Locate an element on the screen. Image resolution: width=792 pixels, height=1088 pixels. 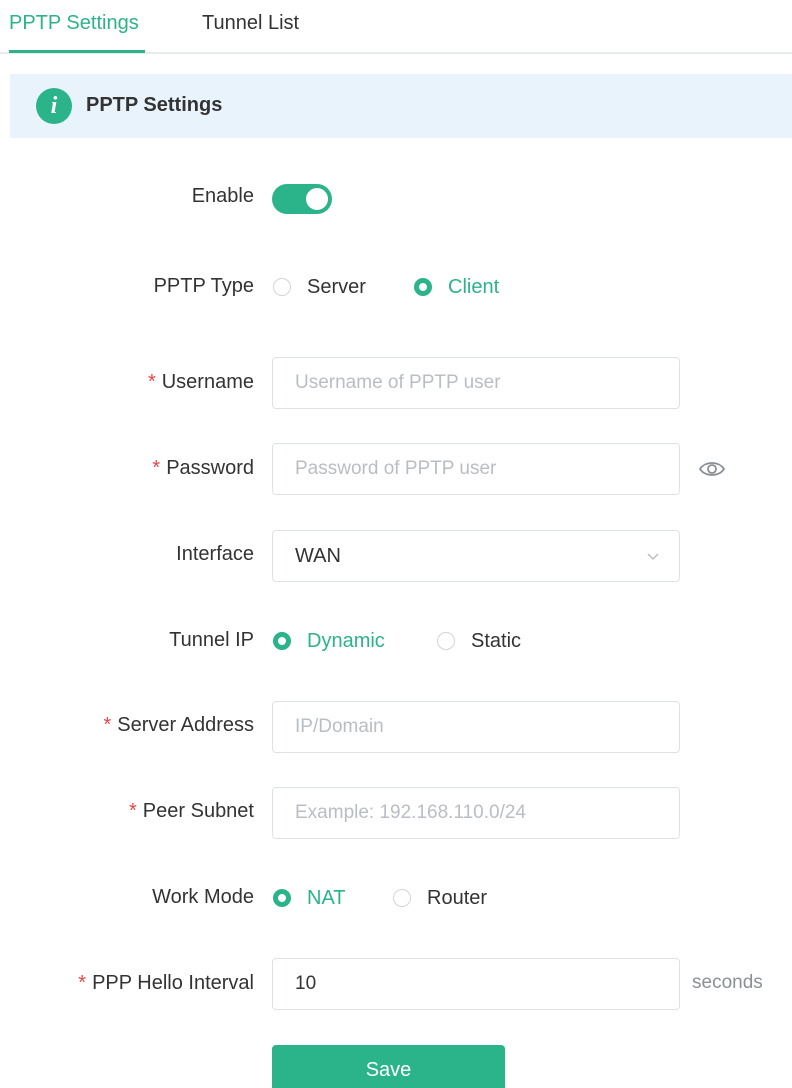
seconds-unit-label: seconds is located at coordinates (727, 982).